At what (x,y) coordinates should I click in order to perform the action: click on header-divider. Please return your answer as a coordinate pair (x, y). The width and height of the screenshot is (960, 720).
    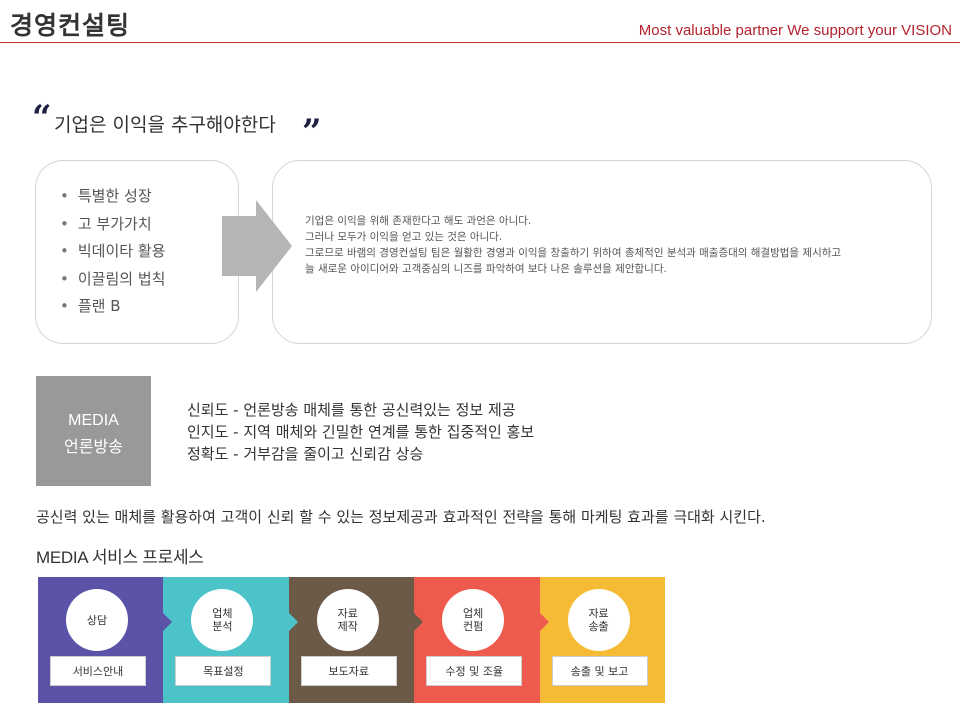
    Looking at the image, I should click on (480, 42).